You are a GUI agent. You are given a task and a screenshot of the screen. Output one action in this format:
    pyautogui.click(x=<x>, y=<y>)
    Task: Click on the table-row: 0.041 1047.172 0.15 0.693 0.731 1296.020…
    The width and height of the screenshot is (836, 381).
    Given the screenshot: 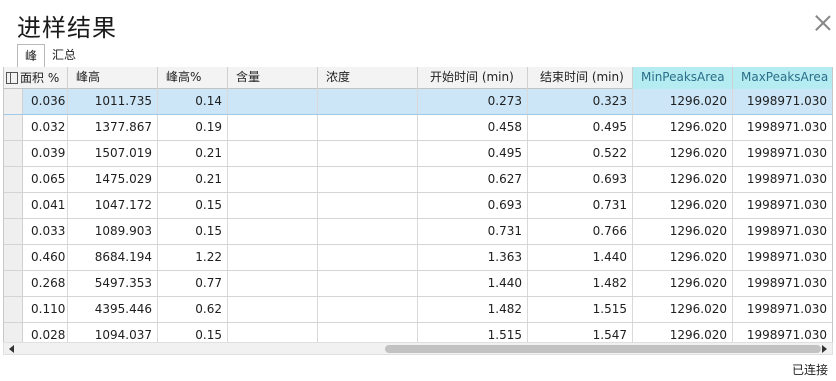 What is the action you would take?
    pyautogui.click(x=418, y=206)
    